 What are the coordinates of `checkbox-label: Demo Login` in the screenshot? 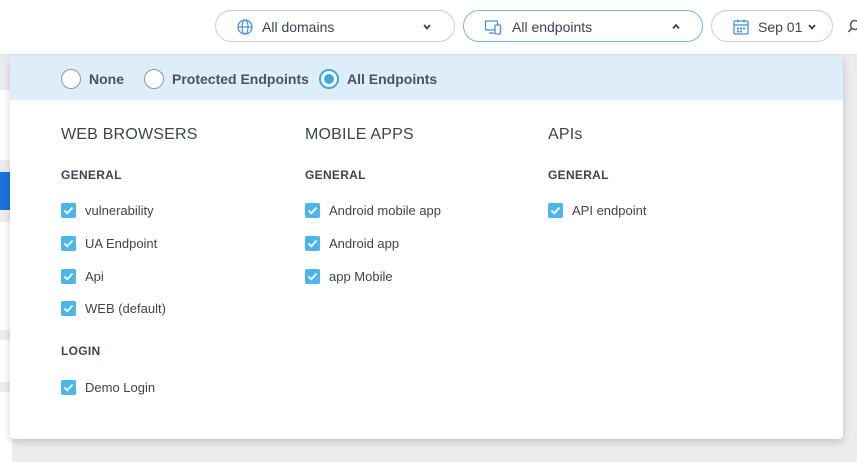 It's located at (120, 387).